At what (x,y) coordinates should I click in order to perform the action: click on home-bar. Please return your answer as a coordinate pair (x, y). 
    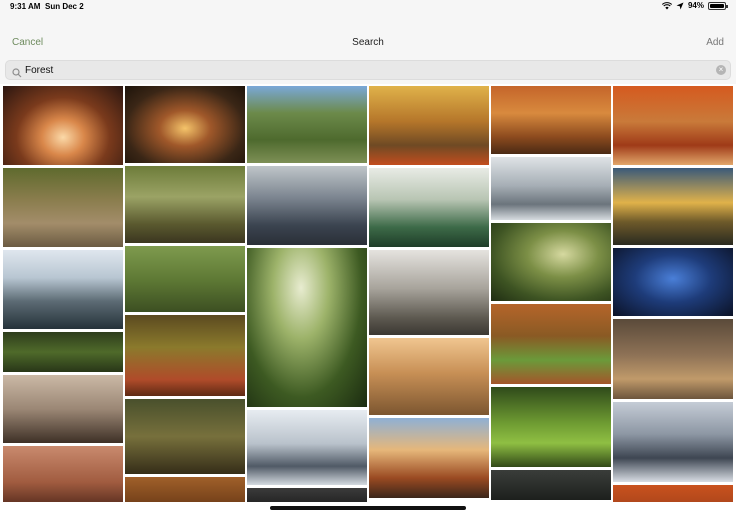
    Looking at the image, I should click on (368, 508).